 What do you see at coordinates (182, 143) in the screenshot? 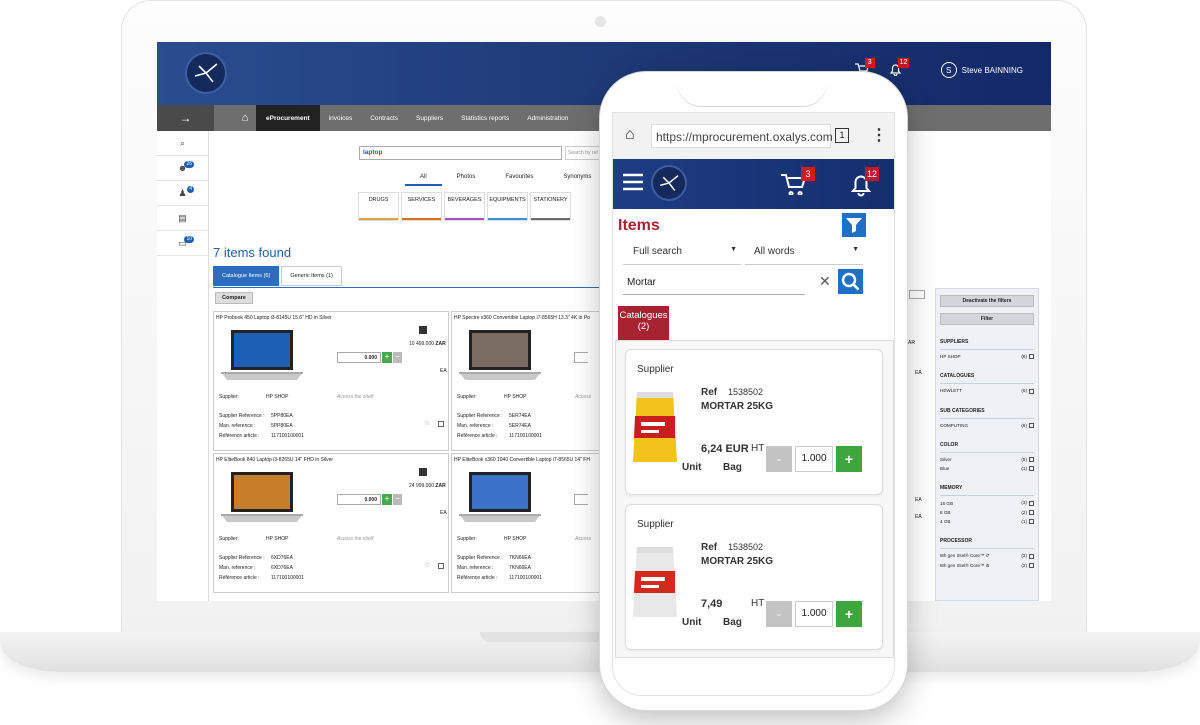
I see `search-icon: ⌕` at bounding box center [182, 143].